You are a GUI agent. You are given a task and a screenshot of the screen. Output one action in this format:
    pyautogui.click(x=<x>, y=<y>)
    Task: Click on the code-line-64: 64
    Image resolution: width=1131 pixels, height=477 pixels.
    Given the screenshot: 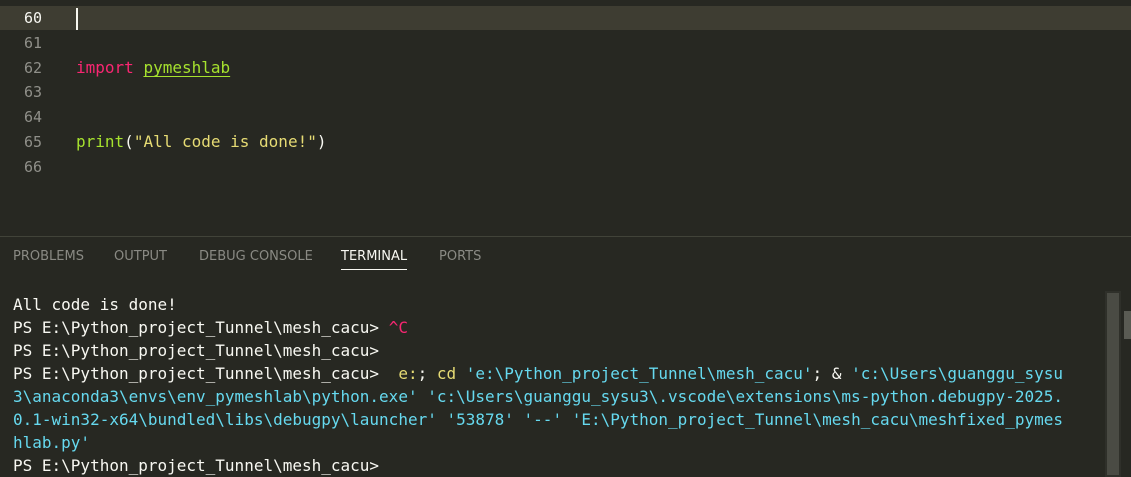 What is the action you would take?
    pyautogui.click(x=565, y=117)
    